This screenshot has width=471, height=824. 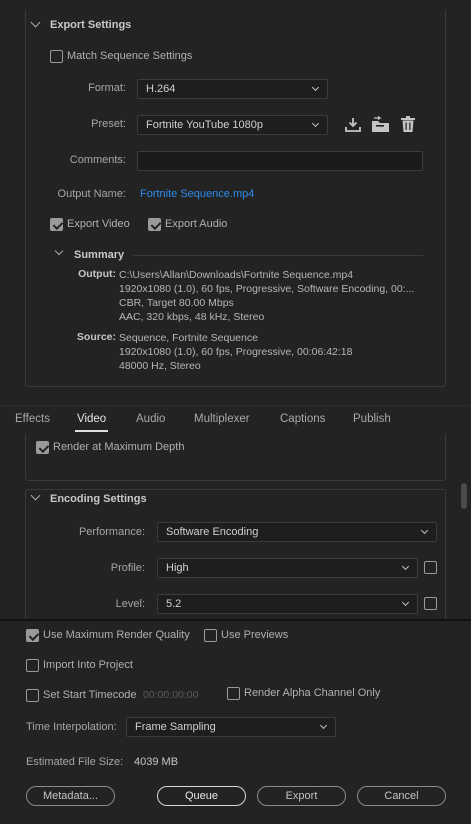 I want to click on summary-title: Summary, so click(x=99, y=255).